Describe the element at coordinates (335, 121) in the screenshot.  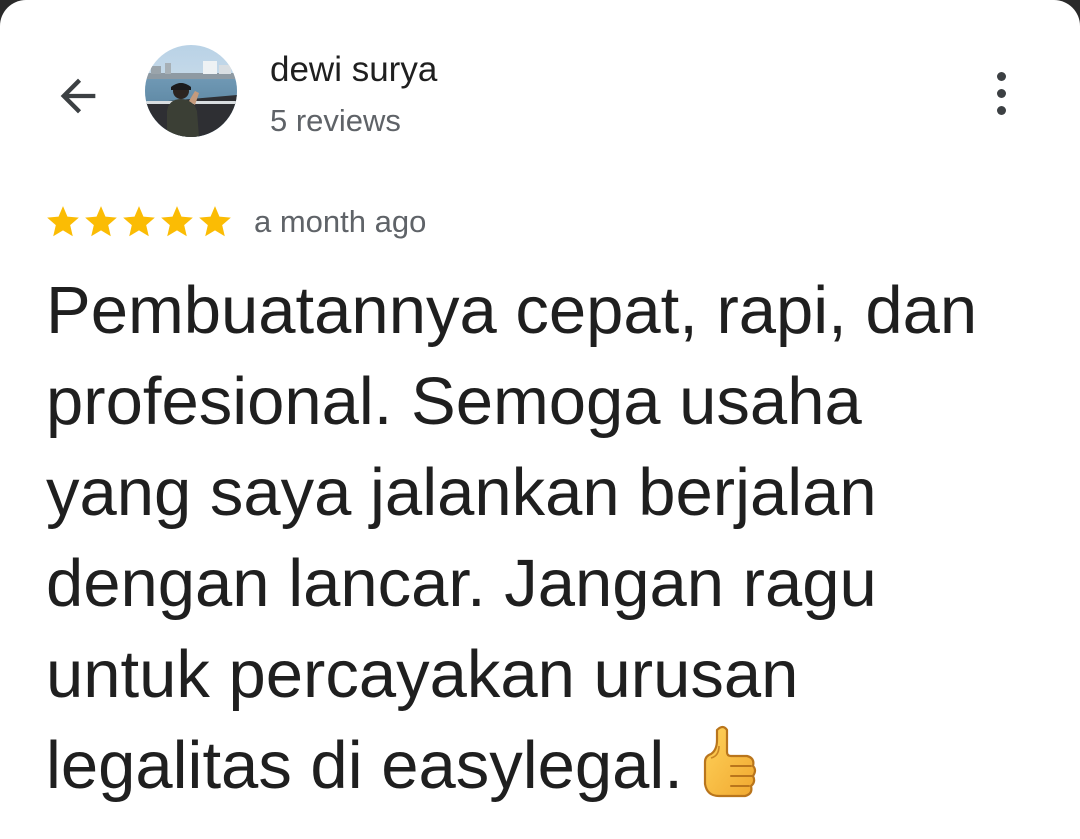
I see `review-count: 5 reviews` at that location.